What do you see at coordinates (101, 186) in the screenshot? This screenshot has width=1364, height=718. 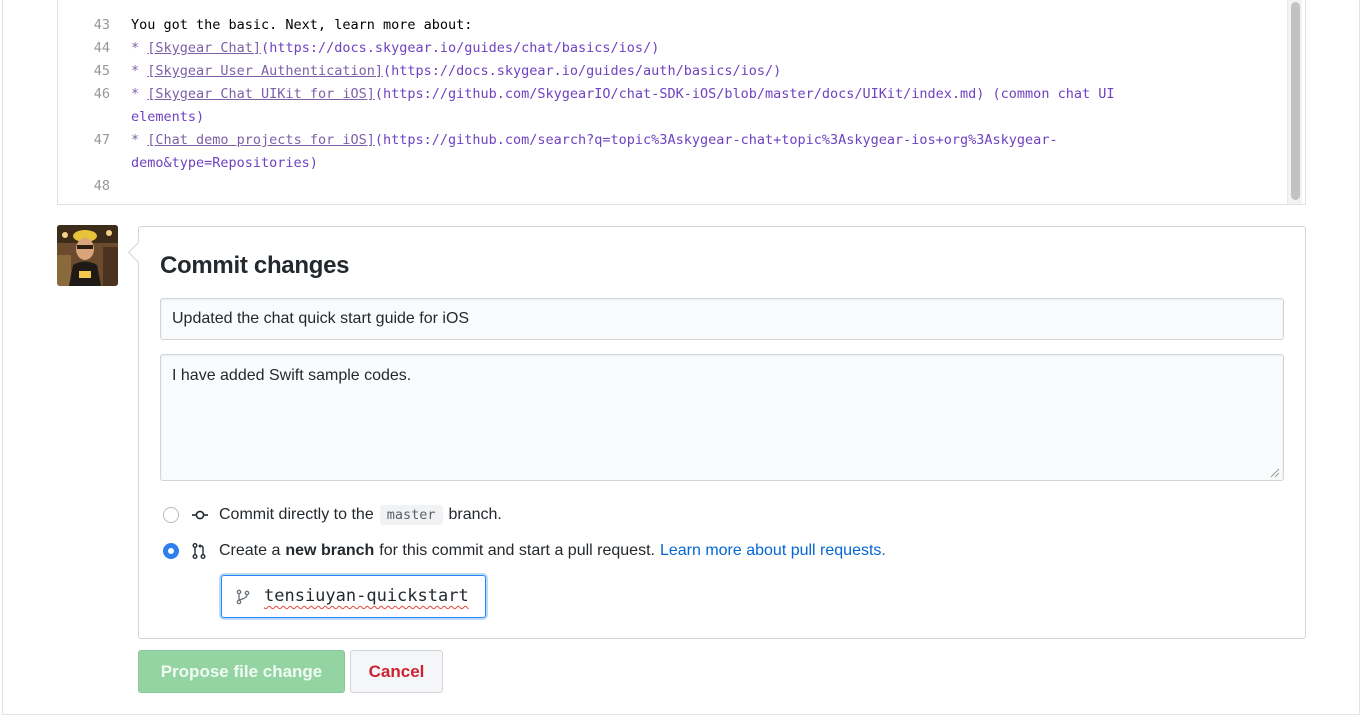 I see `line-number: 48` at bounding box center [101, 186].